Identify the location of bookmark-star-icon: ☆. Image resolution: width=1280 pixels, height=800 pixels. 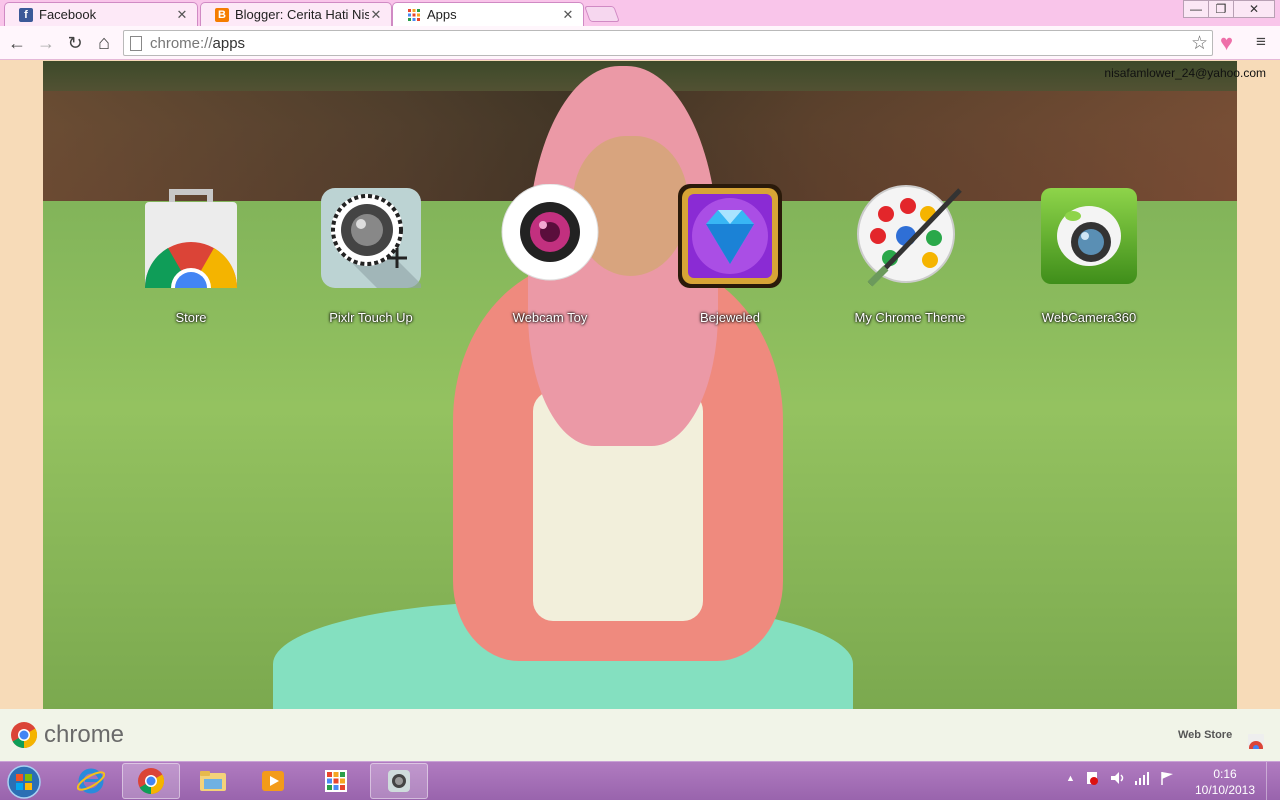
(1199, 43).